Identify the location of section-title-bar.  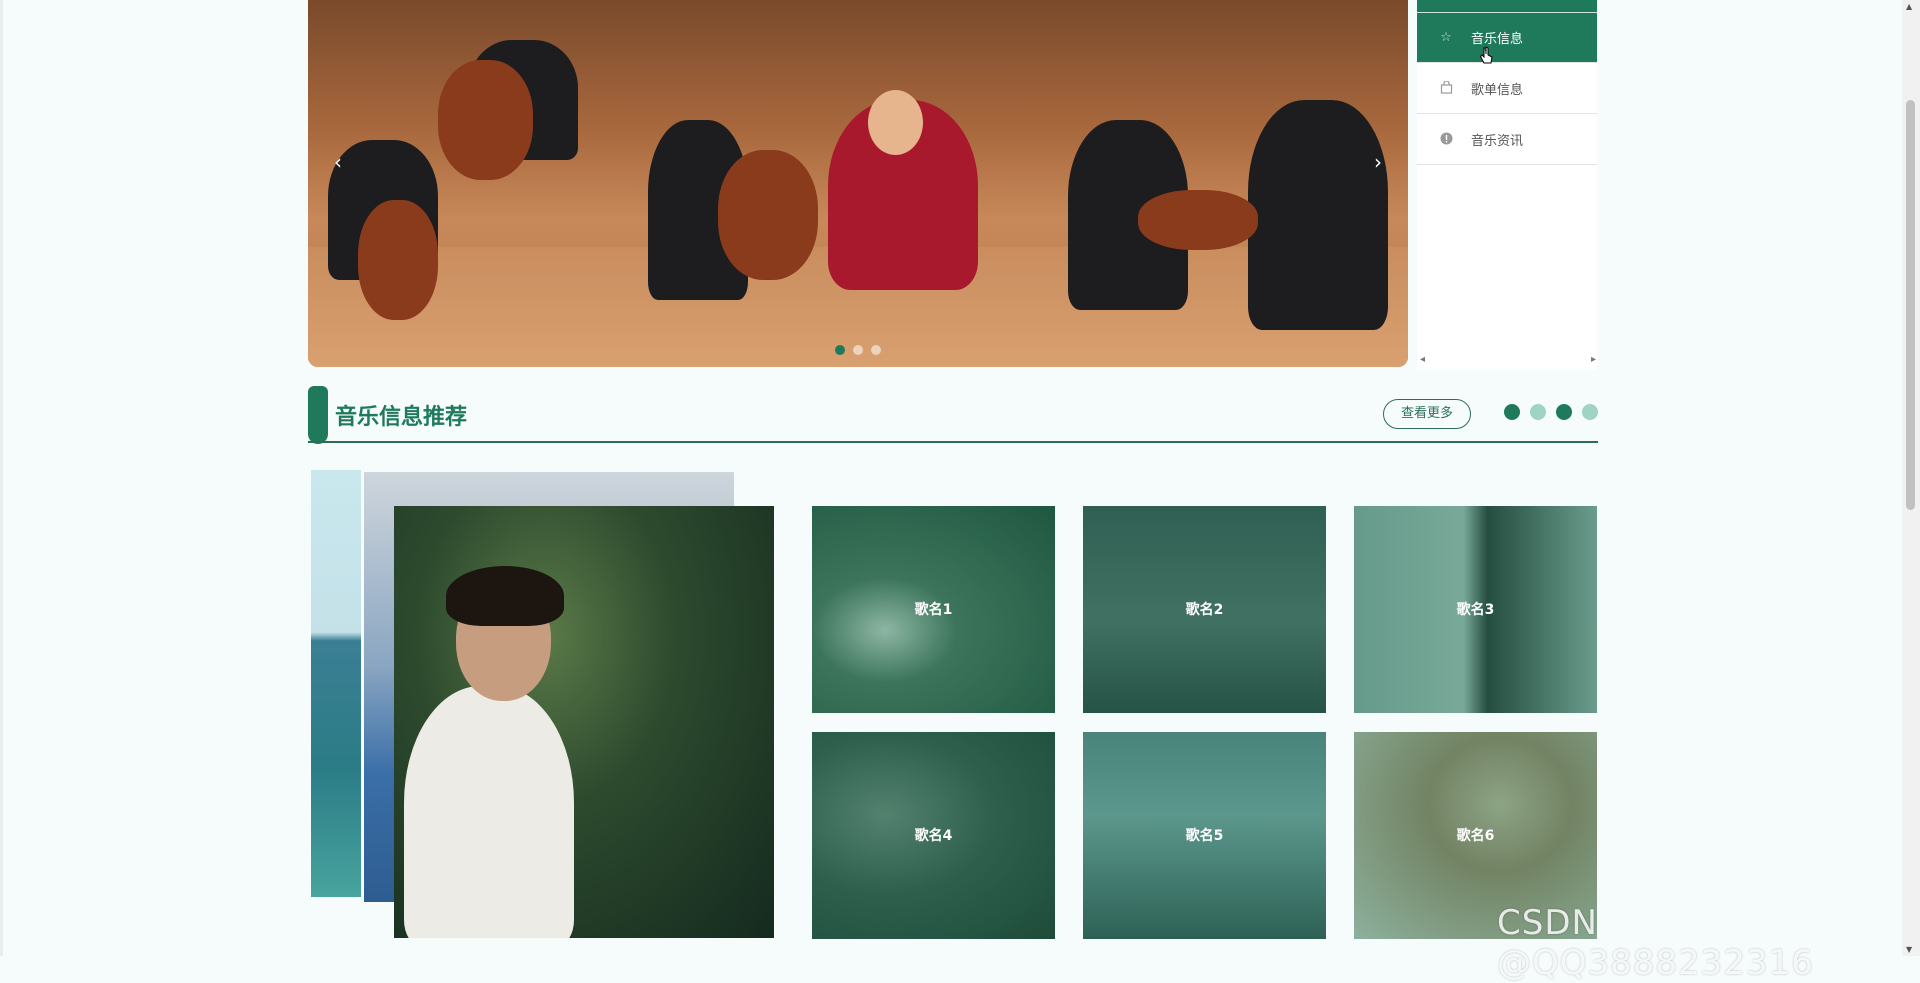
(318, 415).